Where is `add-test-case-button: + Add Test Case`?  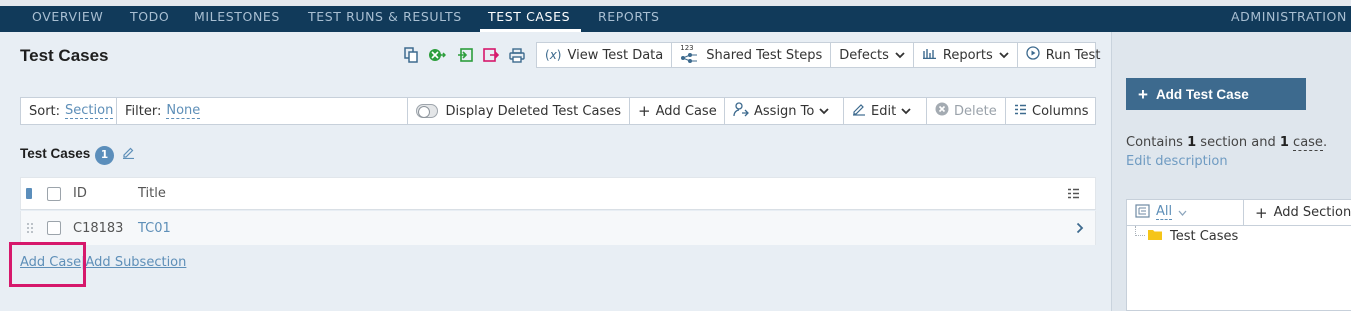 add-test-case-button: + Add Test Case is located at coordinates (1216, 94).